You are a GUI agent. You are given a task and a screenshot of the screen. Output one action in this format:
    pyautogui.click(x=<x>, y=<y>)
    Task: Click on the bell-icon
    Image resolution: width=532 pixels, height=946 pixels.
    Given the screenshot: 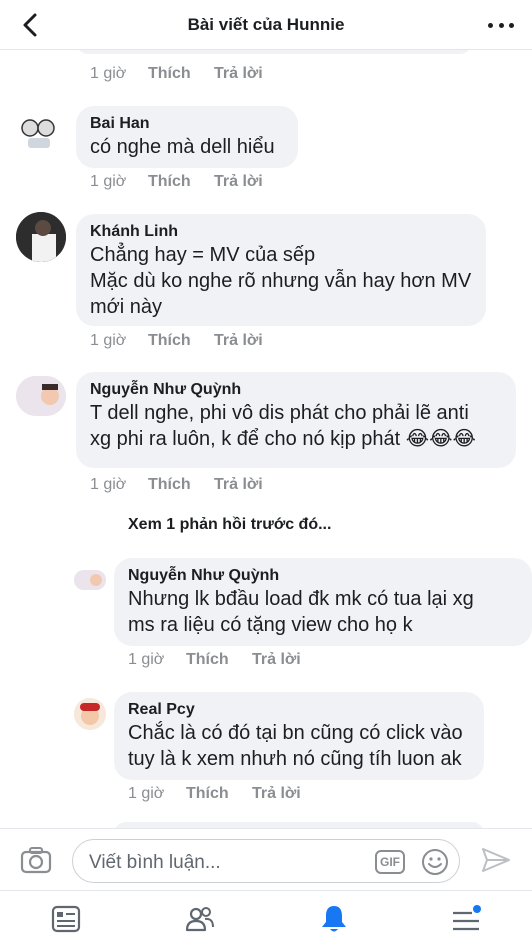 What is the action you would take?
    pyautogui.click(x=334, y=919)
    